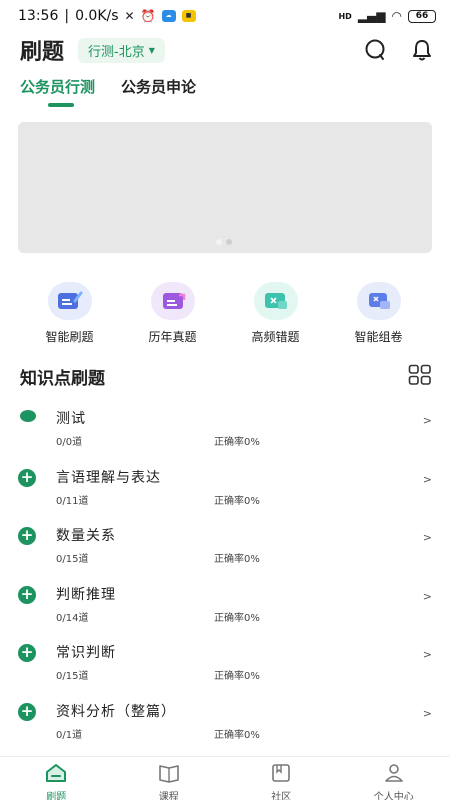 The width and height of the screenshot is (450, 800). I want to click on region-select: 行测-北京 ▼, so click(121, 50).